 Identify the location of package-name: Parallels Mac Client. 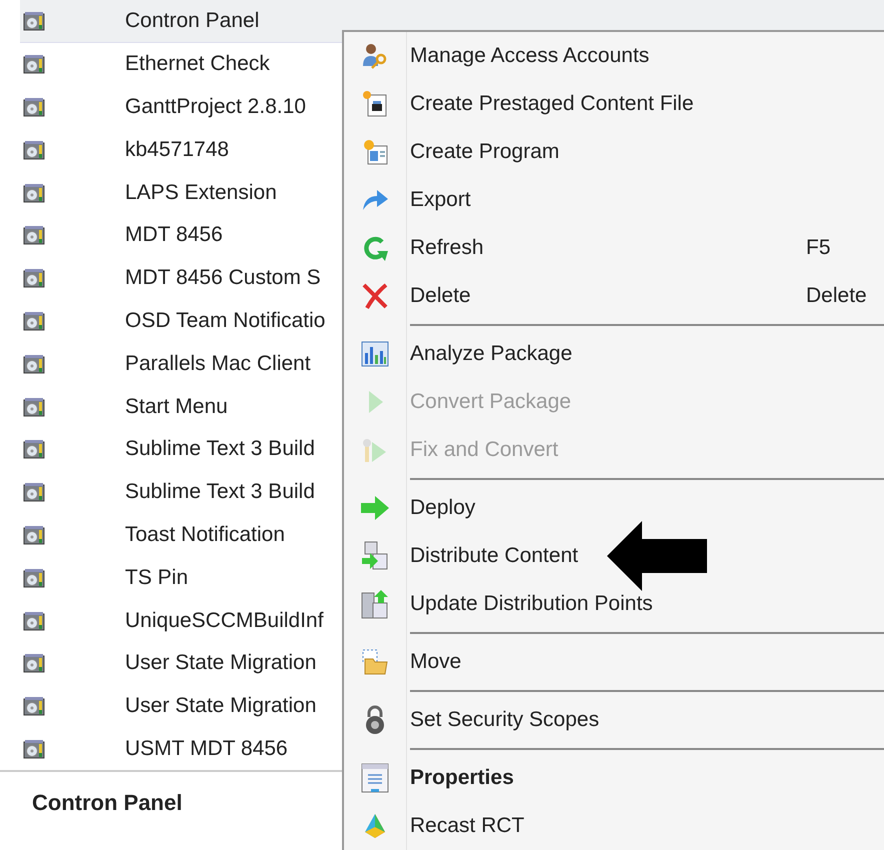
(218, 364).